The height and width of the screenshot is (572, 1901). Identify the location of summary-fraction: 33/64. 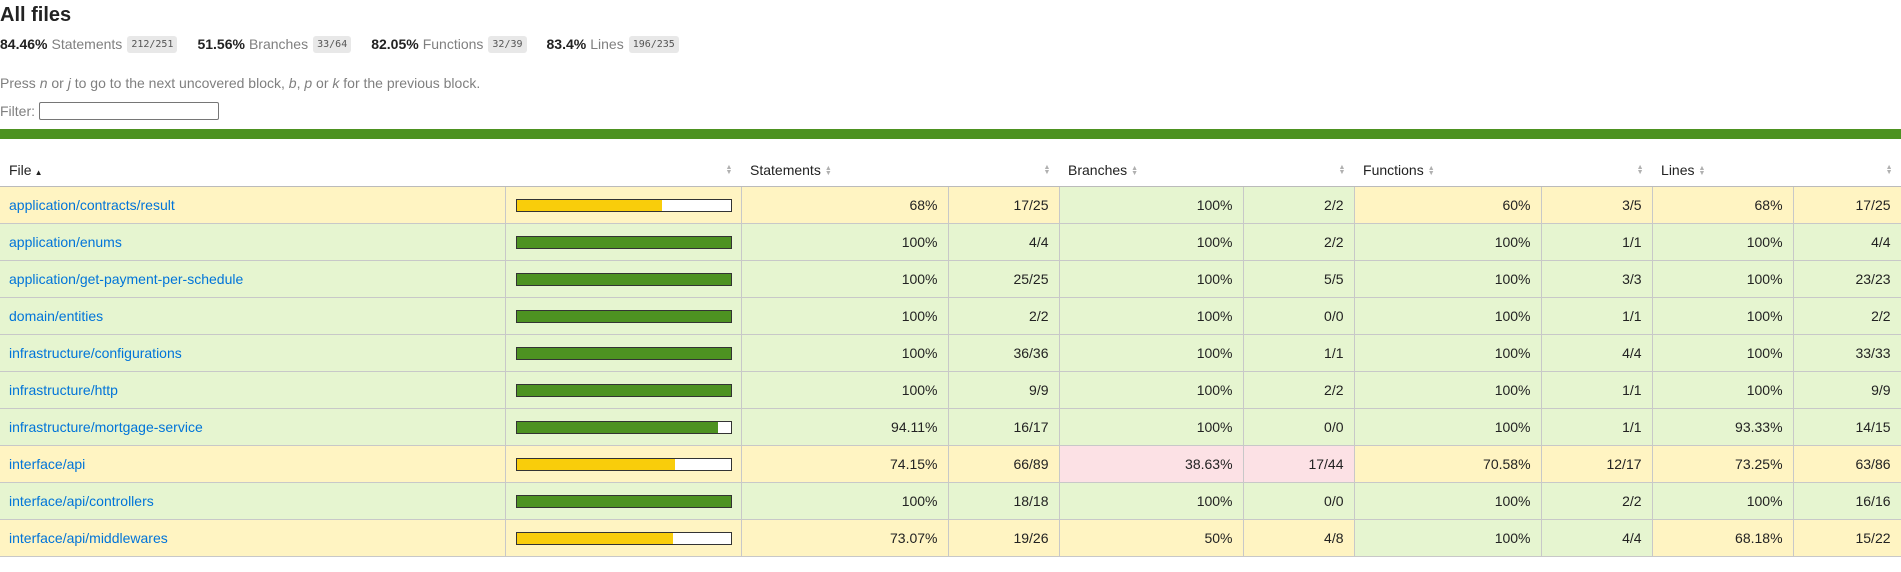
(332, 44).